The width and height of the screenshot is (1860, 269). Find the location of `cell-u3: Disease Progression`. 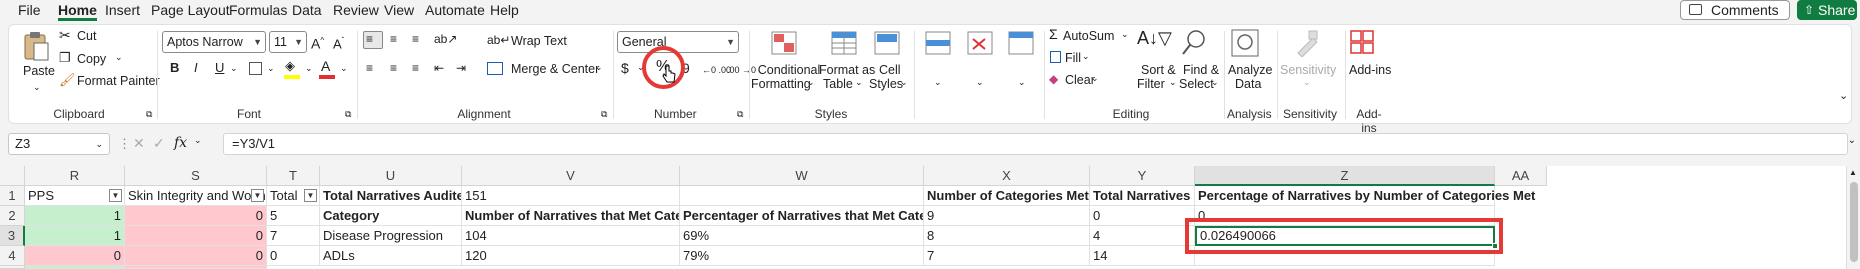

cell-u3: Disease Progression is located at coordinates (391, 236).